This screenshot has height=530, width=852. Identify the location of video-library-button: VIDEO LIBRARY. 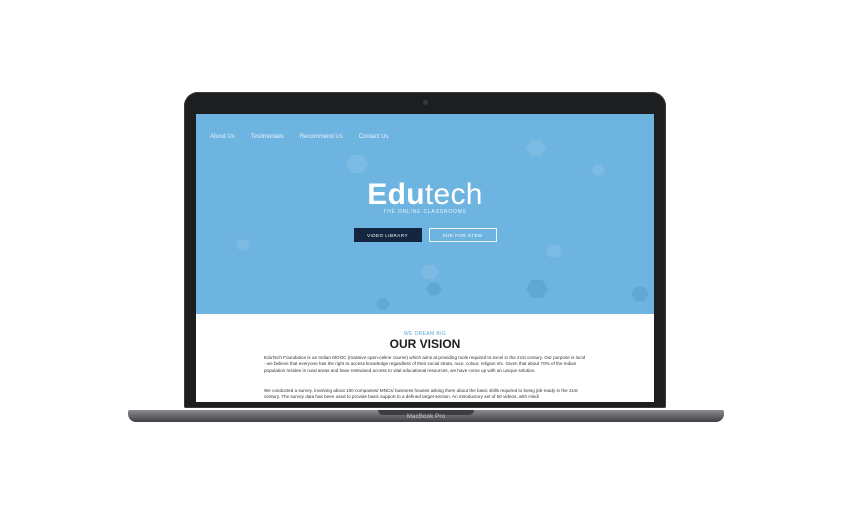
(387, 235).